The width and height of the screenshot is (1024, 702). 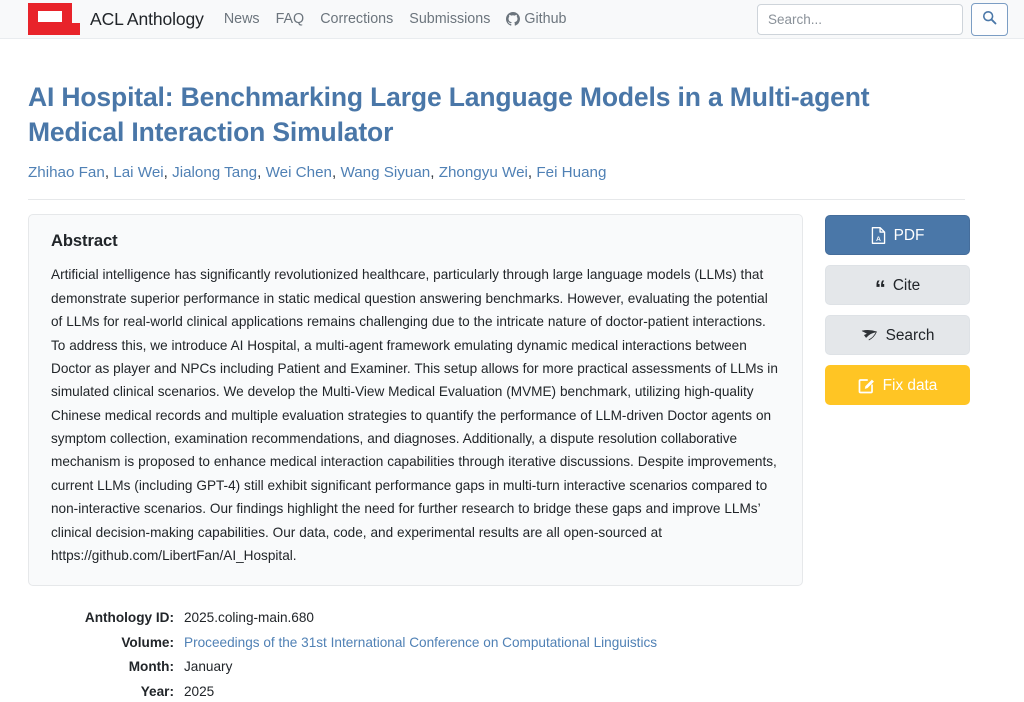 What do you see at coordinates (299, 172) in the screenshot?
I see `author-link: Wei Chen` at bounding box center [299, 172].